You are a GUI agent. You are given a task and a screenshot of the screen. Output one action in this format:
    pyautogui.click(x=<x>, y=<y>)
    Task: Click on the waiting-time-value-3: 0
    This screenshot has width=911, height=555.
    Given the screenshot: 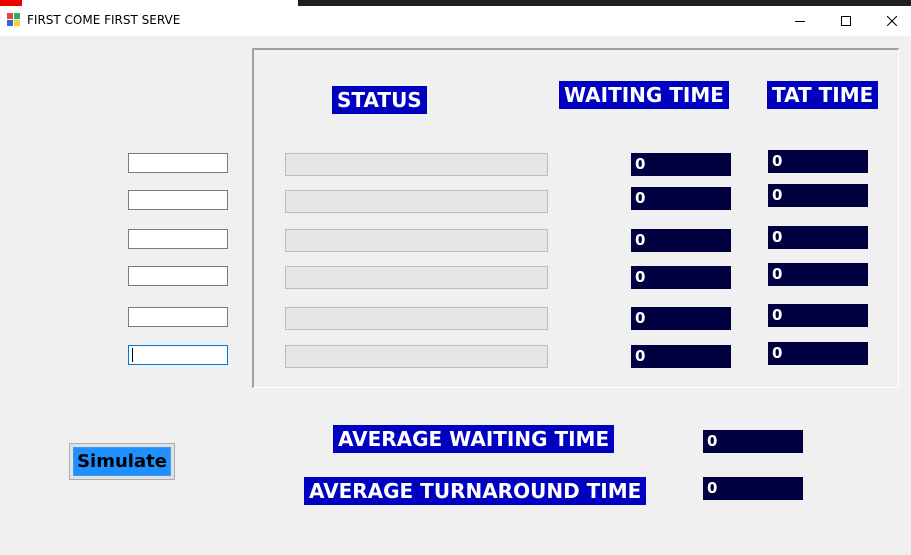 What is the action you would take?
    pyautogui.click(x=681, y=240)
    